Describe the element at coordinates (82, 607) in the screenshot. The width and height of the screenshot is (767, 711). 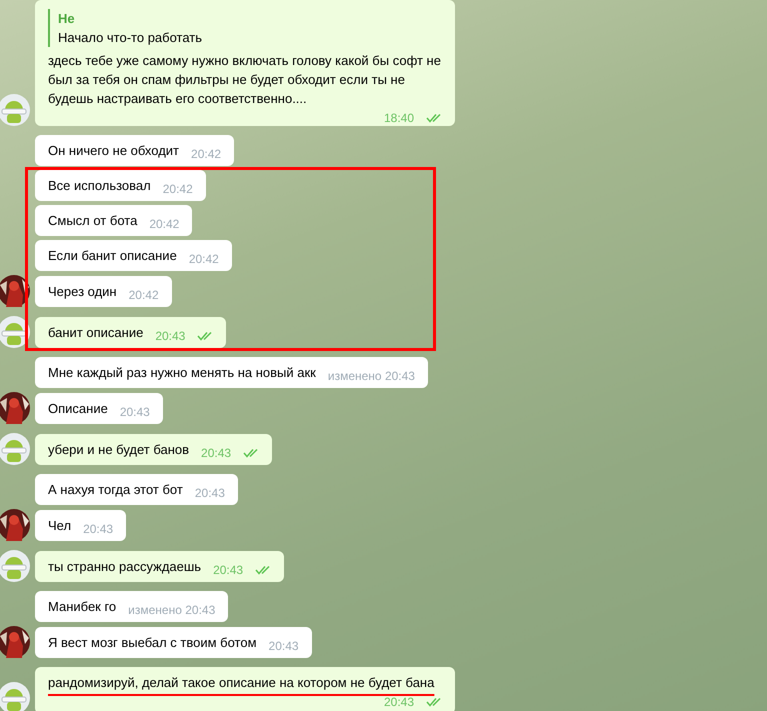
I see `message-text: Манибек го` at that location.